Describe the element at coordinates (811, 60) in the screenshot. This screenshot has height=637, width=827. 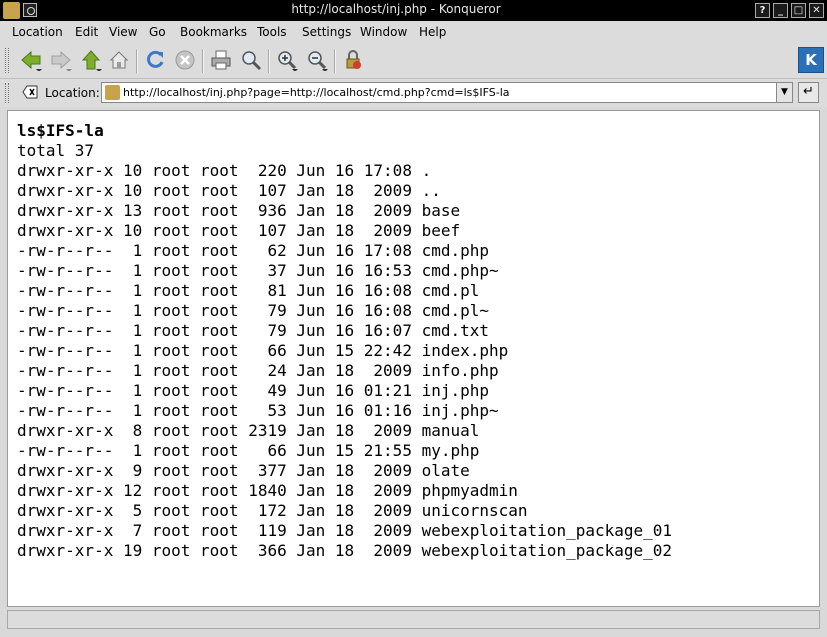
I see `kde-logo: K` at that location.